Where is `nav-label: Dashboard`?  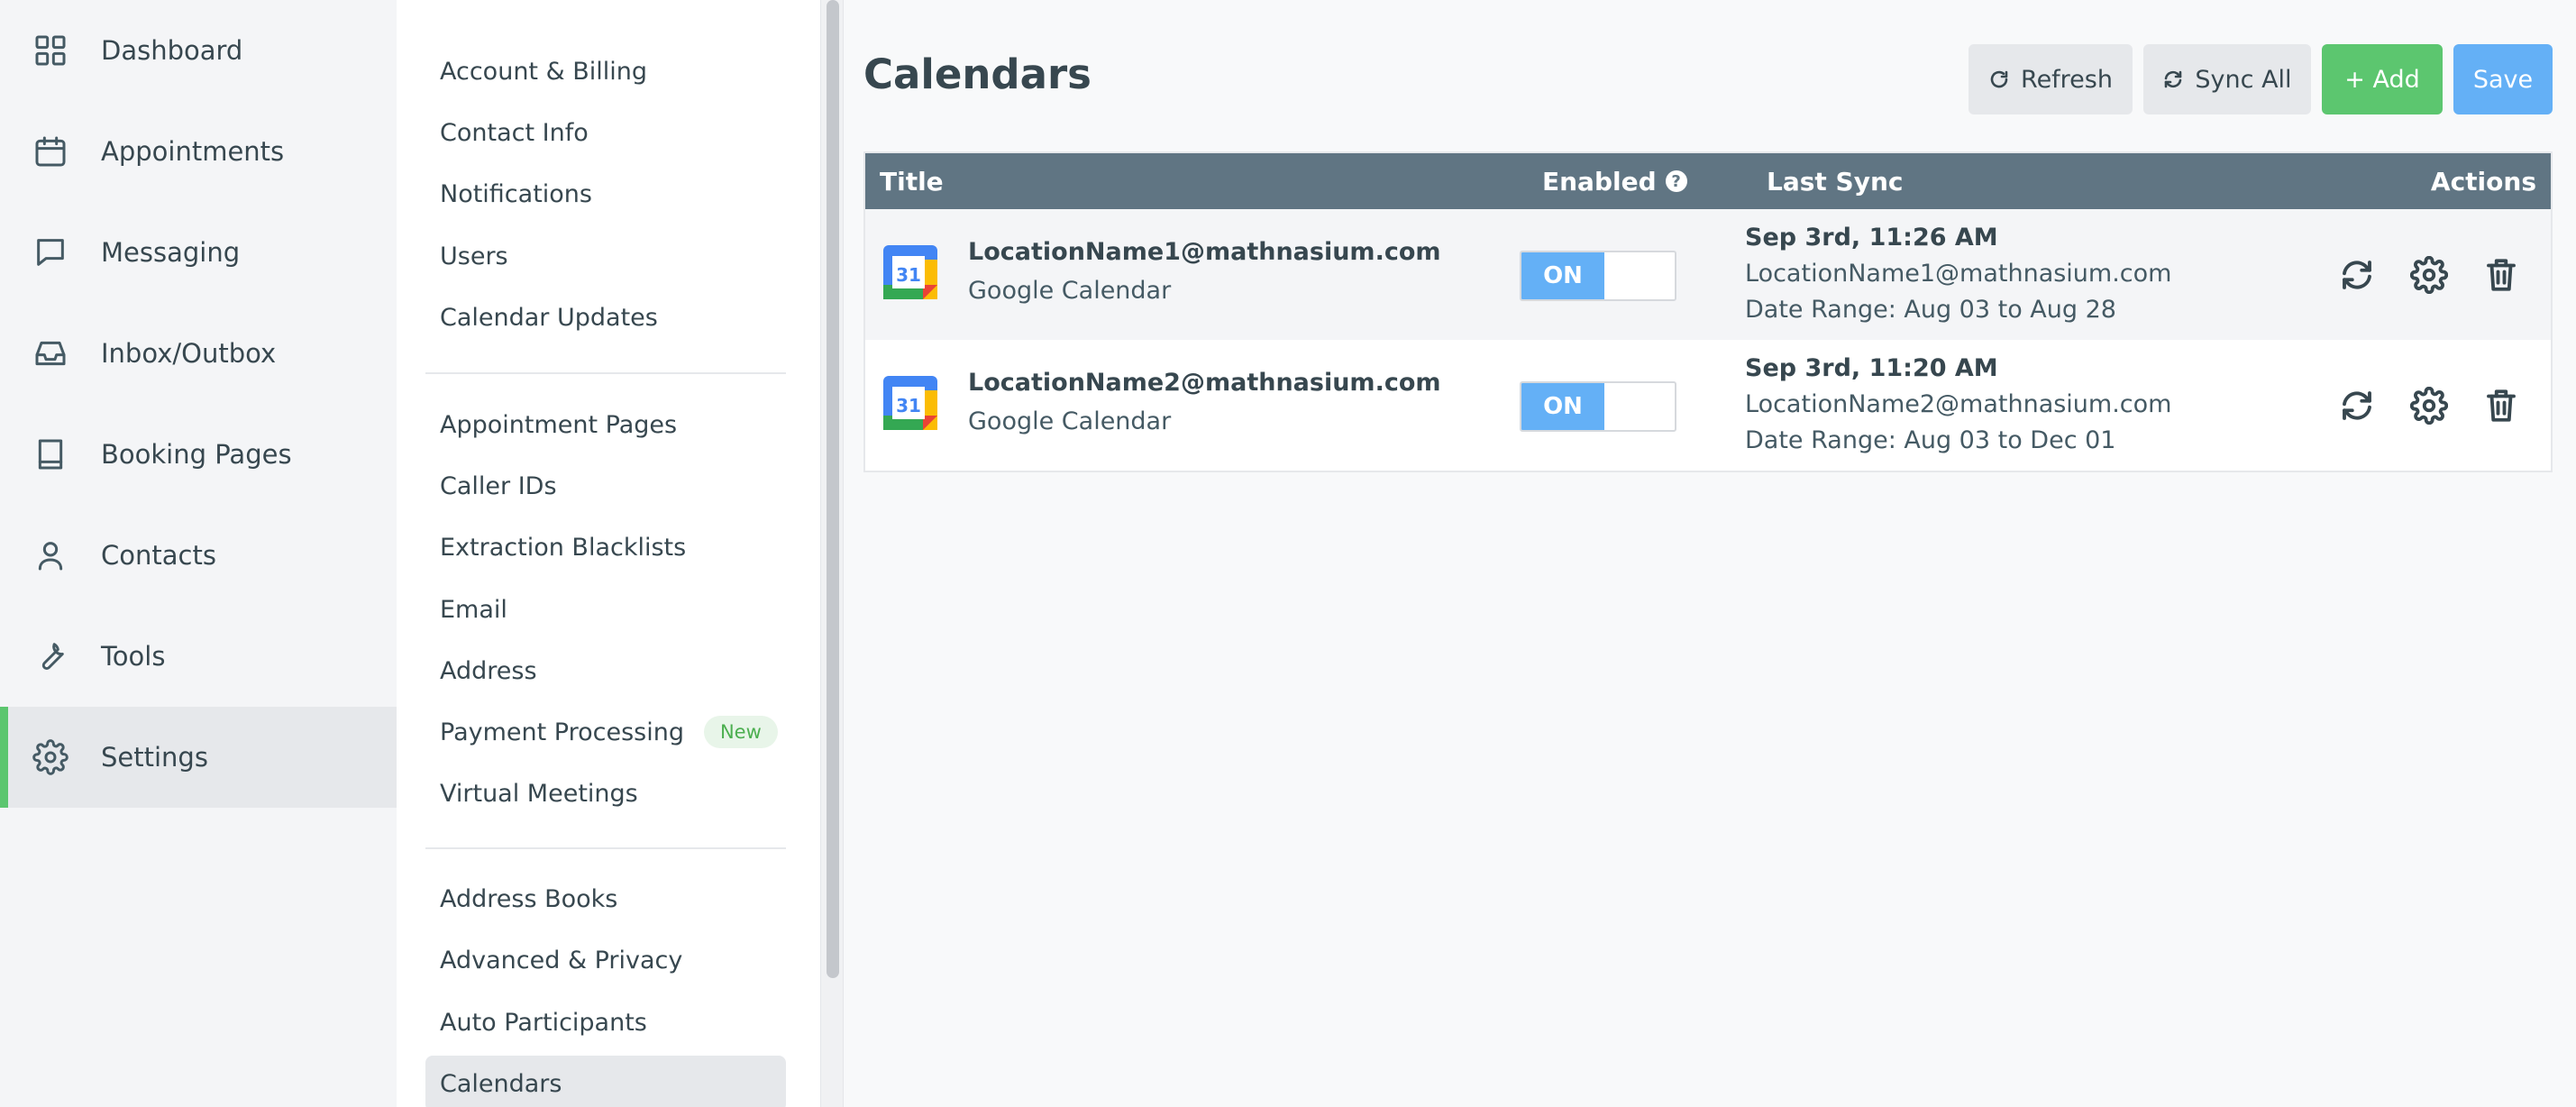
nav-label: Dashboard is located at coordinates (172, 50).